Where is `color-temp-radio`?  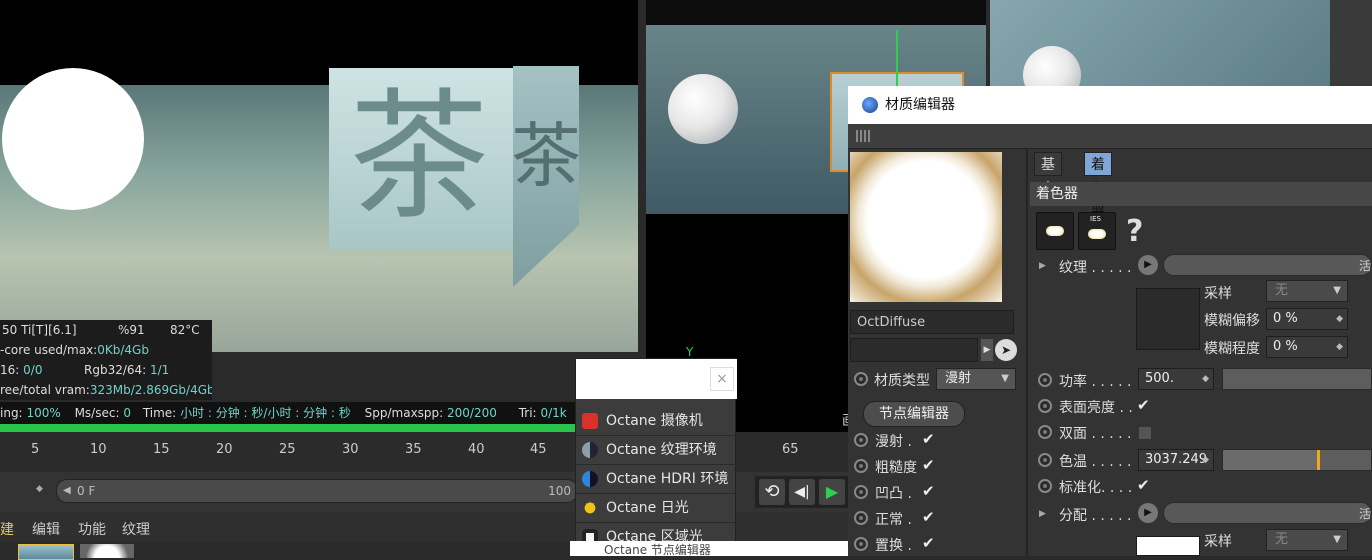
color-temp-radio is located at coordinates (1045, 460).